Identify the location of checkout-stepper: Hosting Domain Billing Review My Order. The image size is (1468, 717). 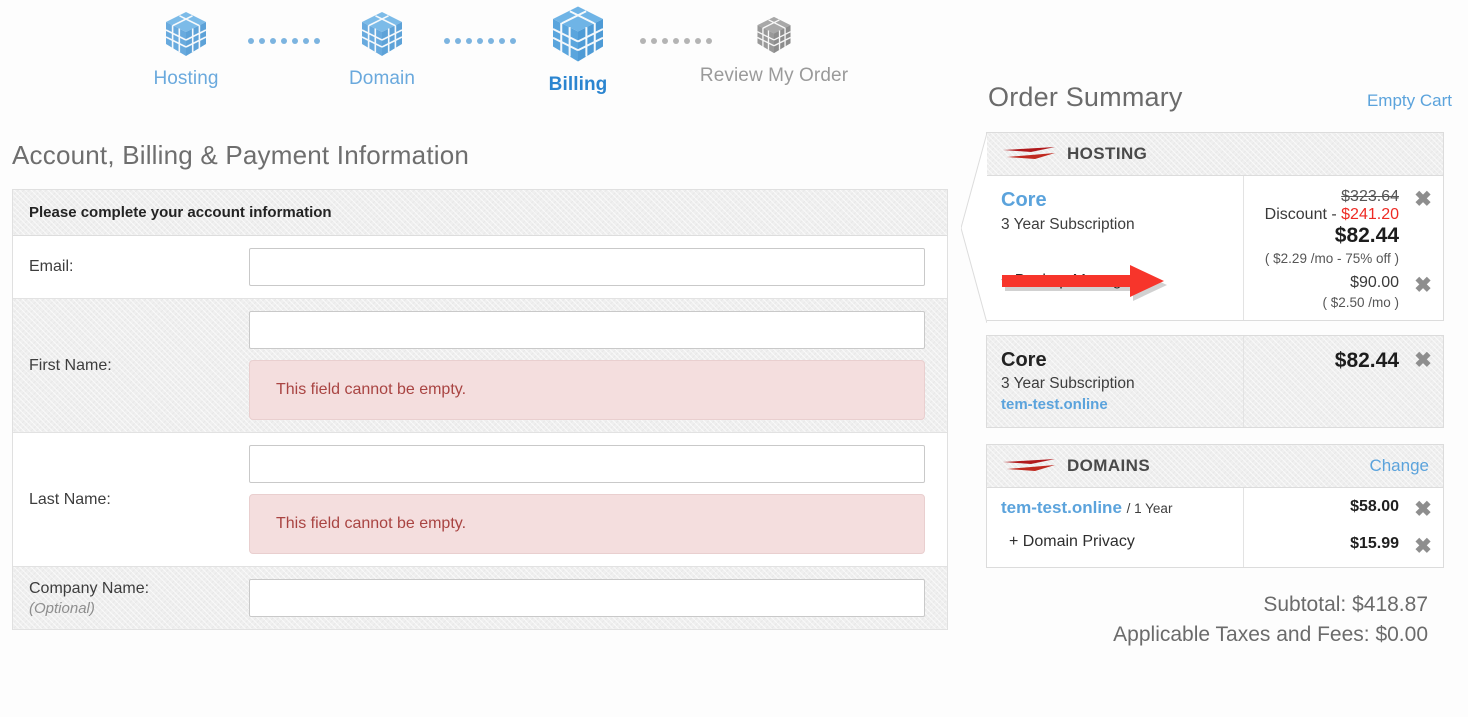
(480, 50).